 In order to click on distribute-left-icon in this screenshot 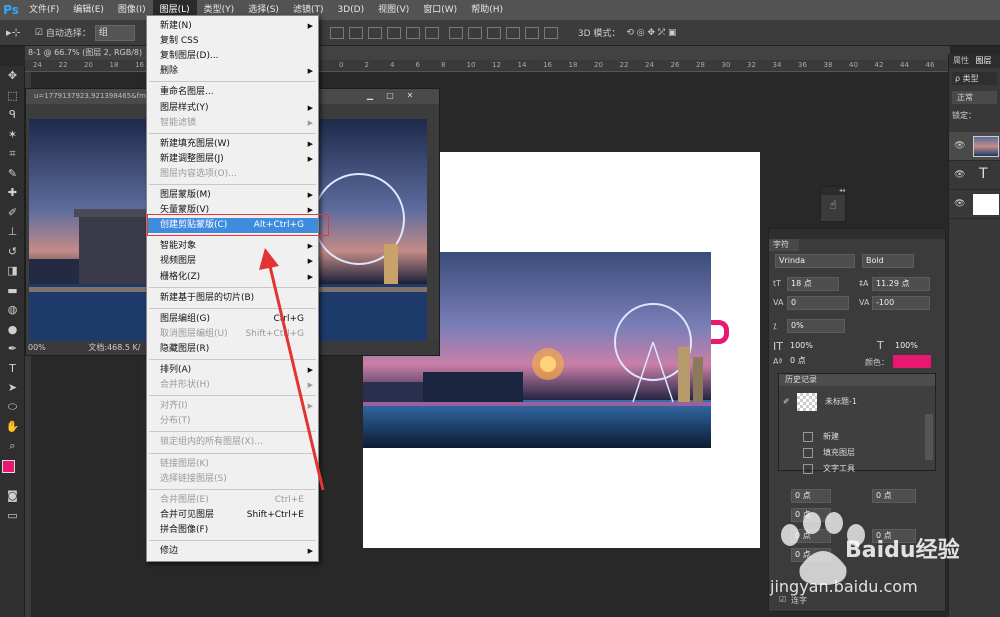, I will do `click(512, 32)`.